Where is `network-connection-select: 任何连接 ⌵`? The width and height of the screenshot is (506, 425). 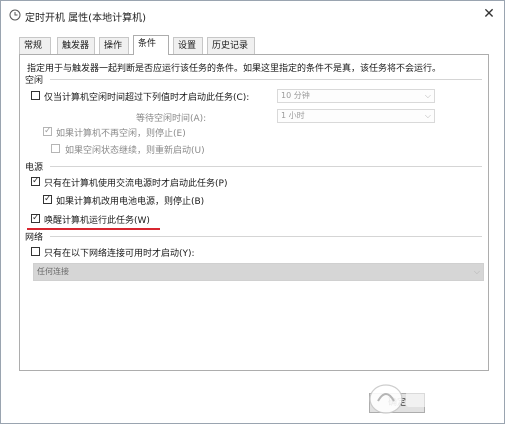 network-connection-select: 任何连接 ⌵ is located at coordinates (258, 272).